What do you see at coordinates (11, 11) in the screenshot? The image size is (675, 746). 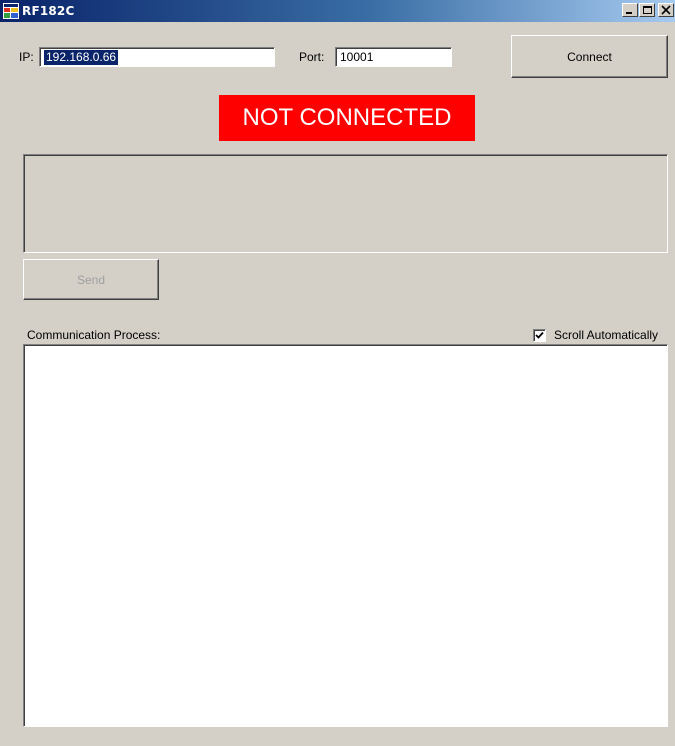 I see `app-window-icon` at bounding box center [11, 11].